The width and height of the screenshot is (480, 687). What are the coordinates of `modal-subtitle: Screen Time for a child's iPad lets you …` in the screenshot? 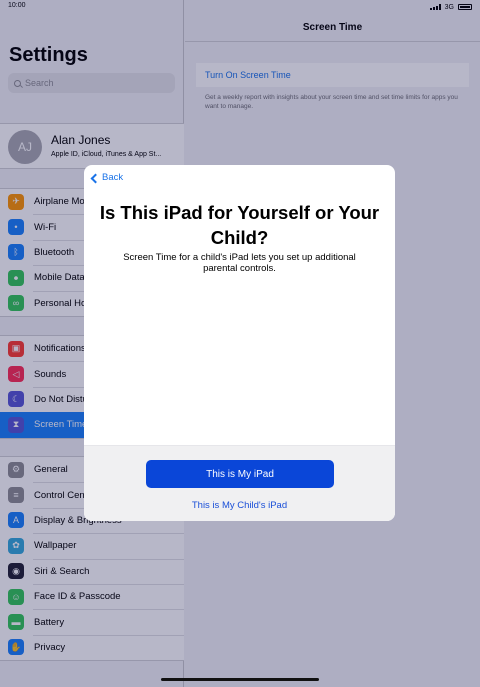 It's located at (239, 263).